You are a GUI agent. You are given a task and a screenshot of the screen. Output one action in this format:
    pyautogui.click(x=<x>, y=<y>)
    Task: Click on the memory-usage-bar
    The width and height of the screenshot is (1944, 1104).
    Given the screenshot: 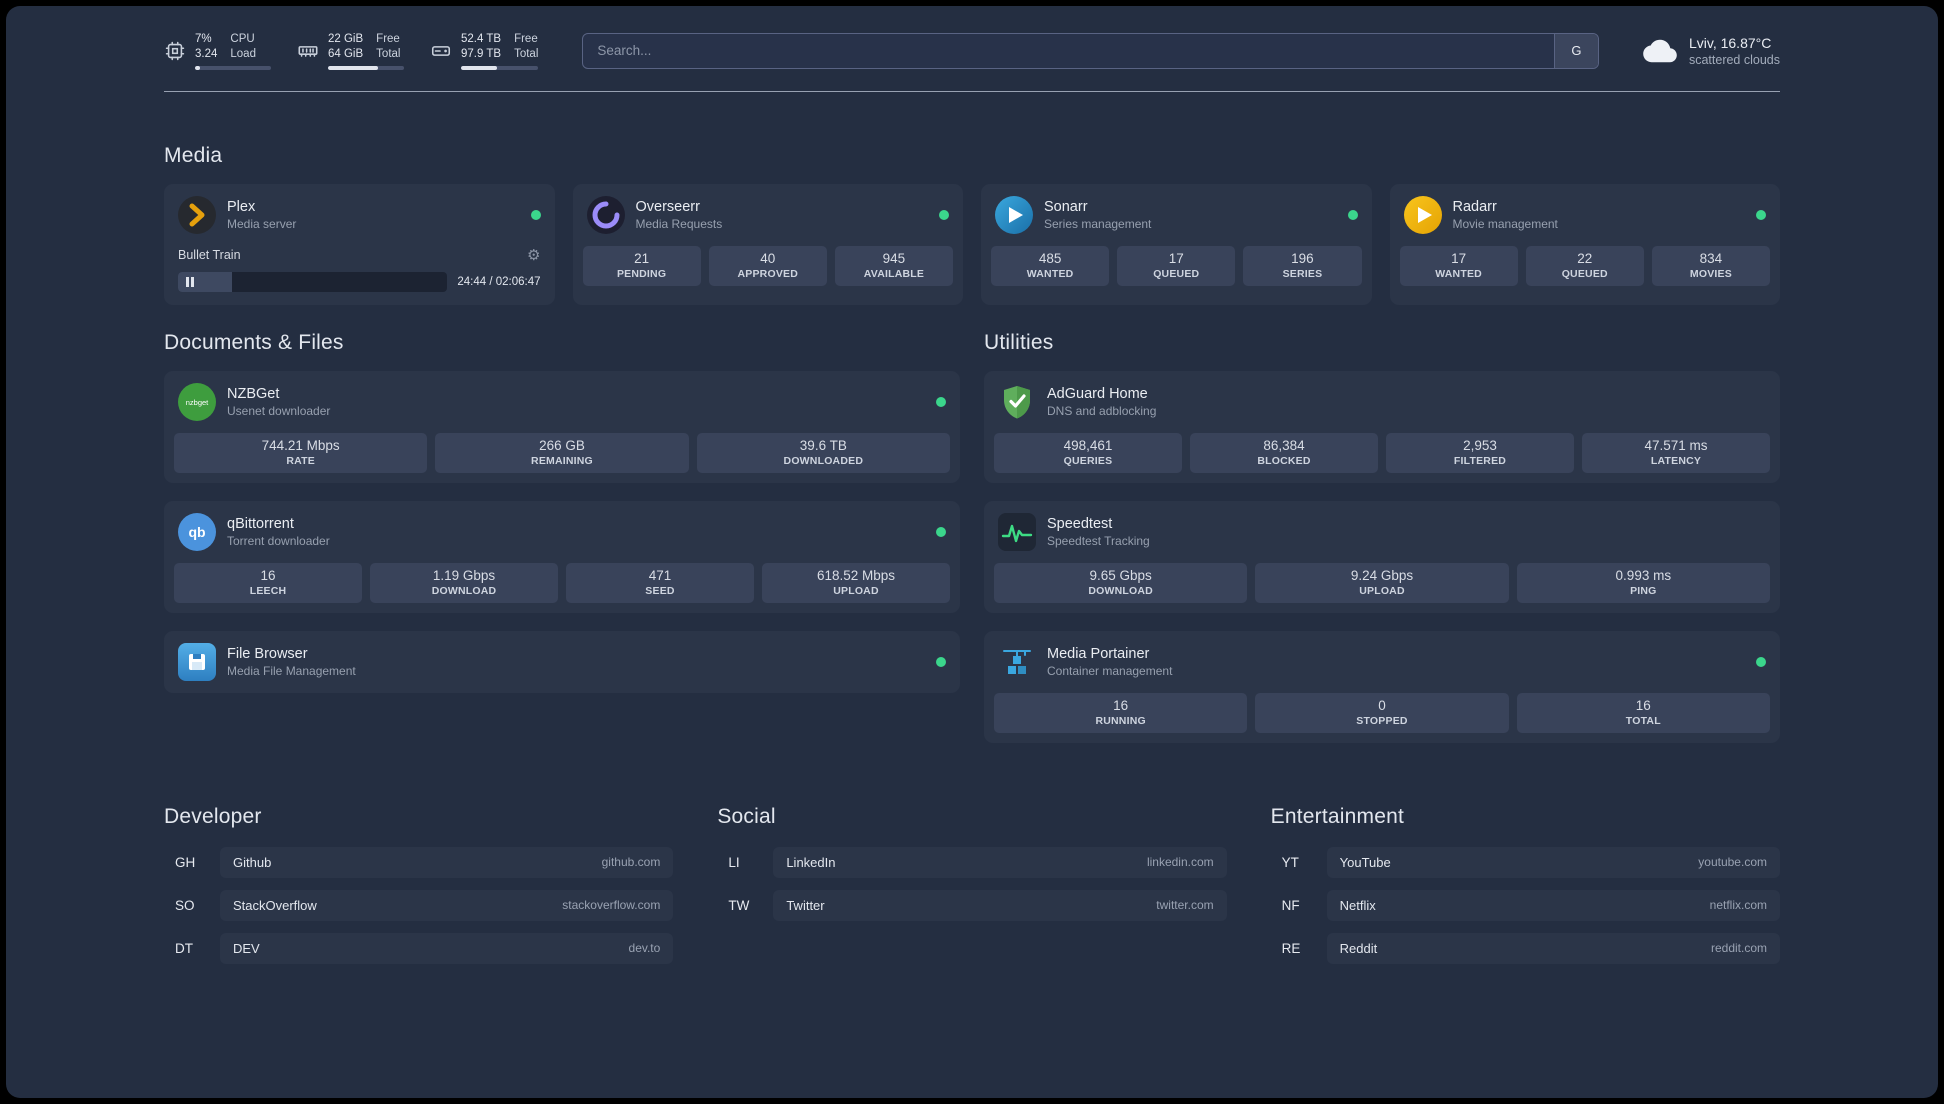 What is the action you would take?
    pyautogui.click(x=366, y=67)
    